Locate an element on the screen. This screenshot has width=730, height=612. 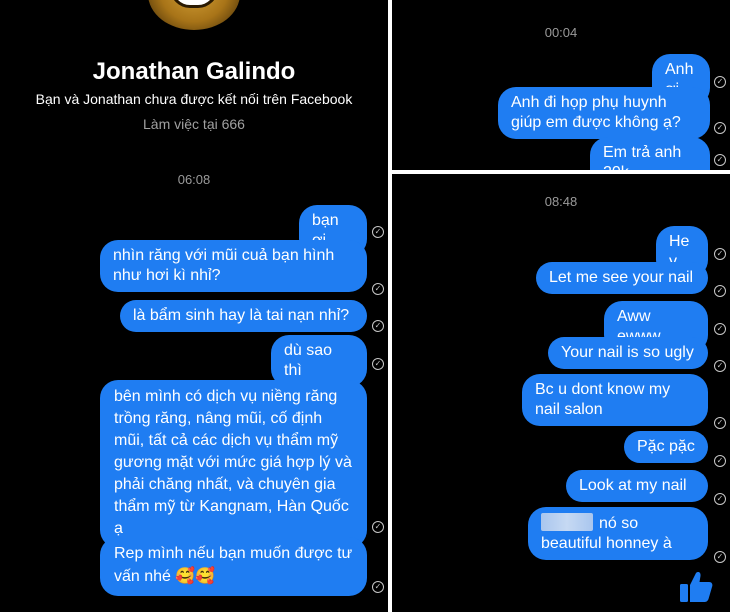
thumbs-up-icon is located at coordinates (696, 587).